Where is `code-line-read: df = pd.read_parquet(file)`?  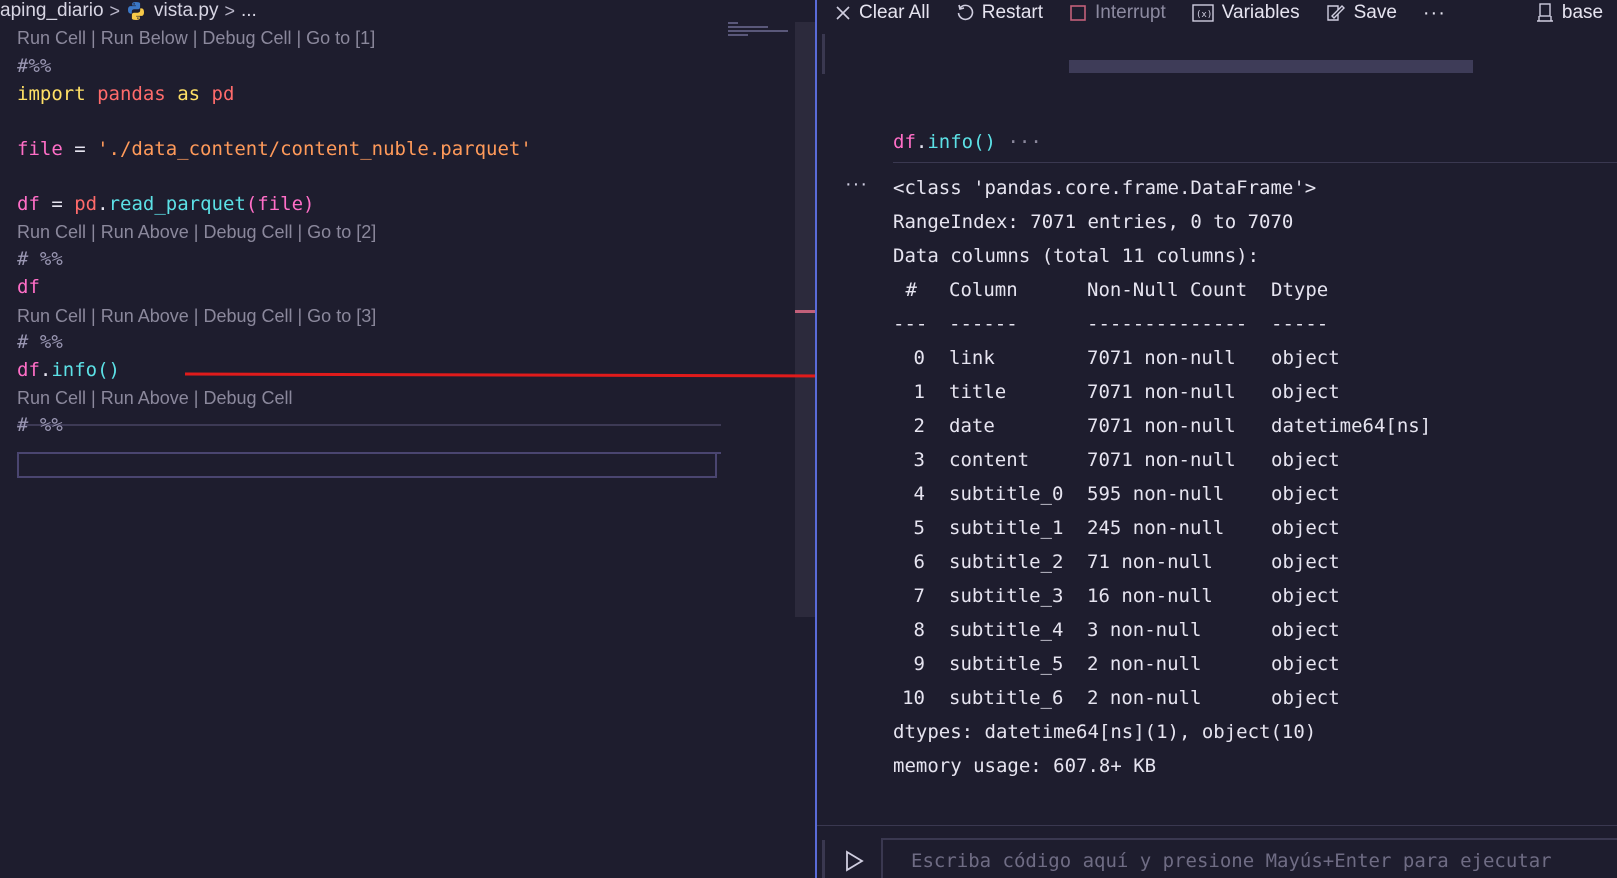 code-line-read: df = pd.read_parquet(file) is located at coordinates (165, 204).